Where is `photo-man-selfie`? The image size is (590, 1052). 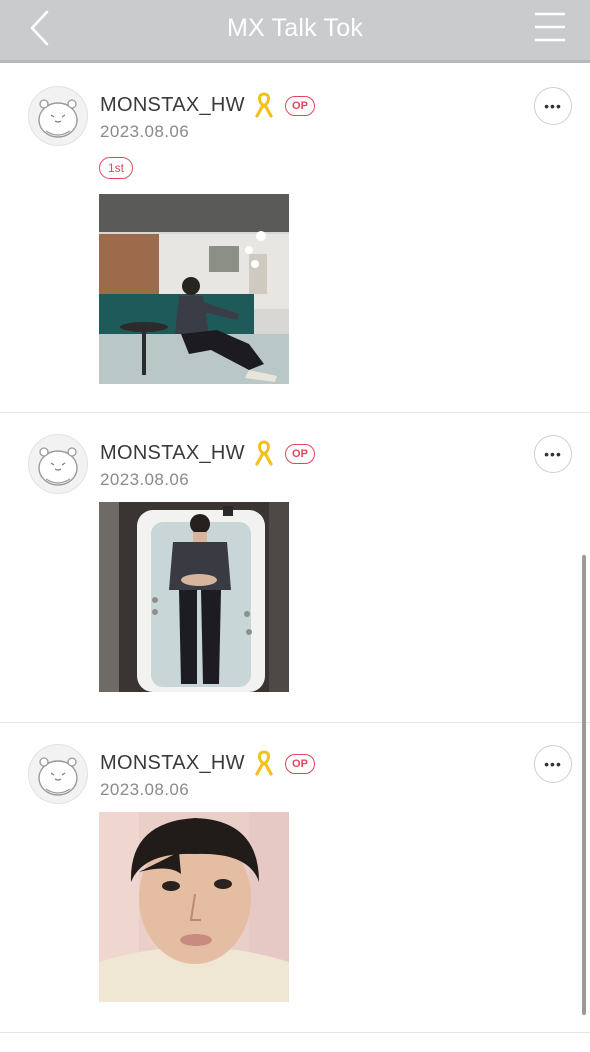 photo-man-selfie is located at coordinates (194, 907).